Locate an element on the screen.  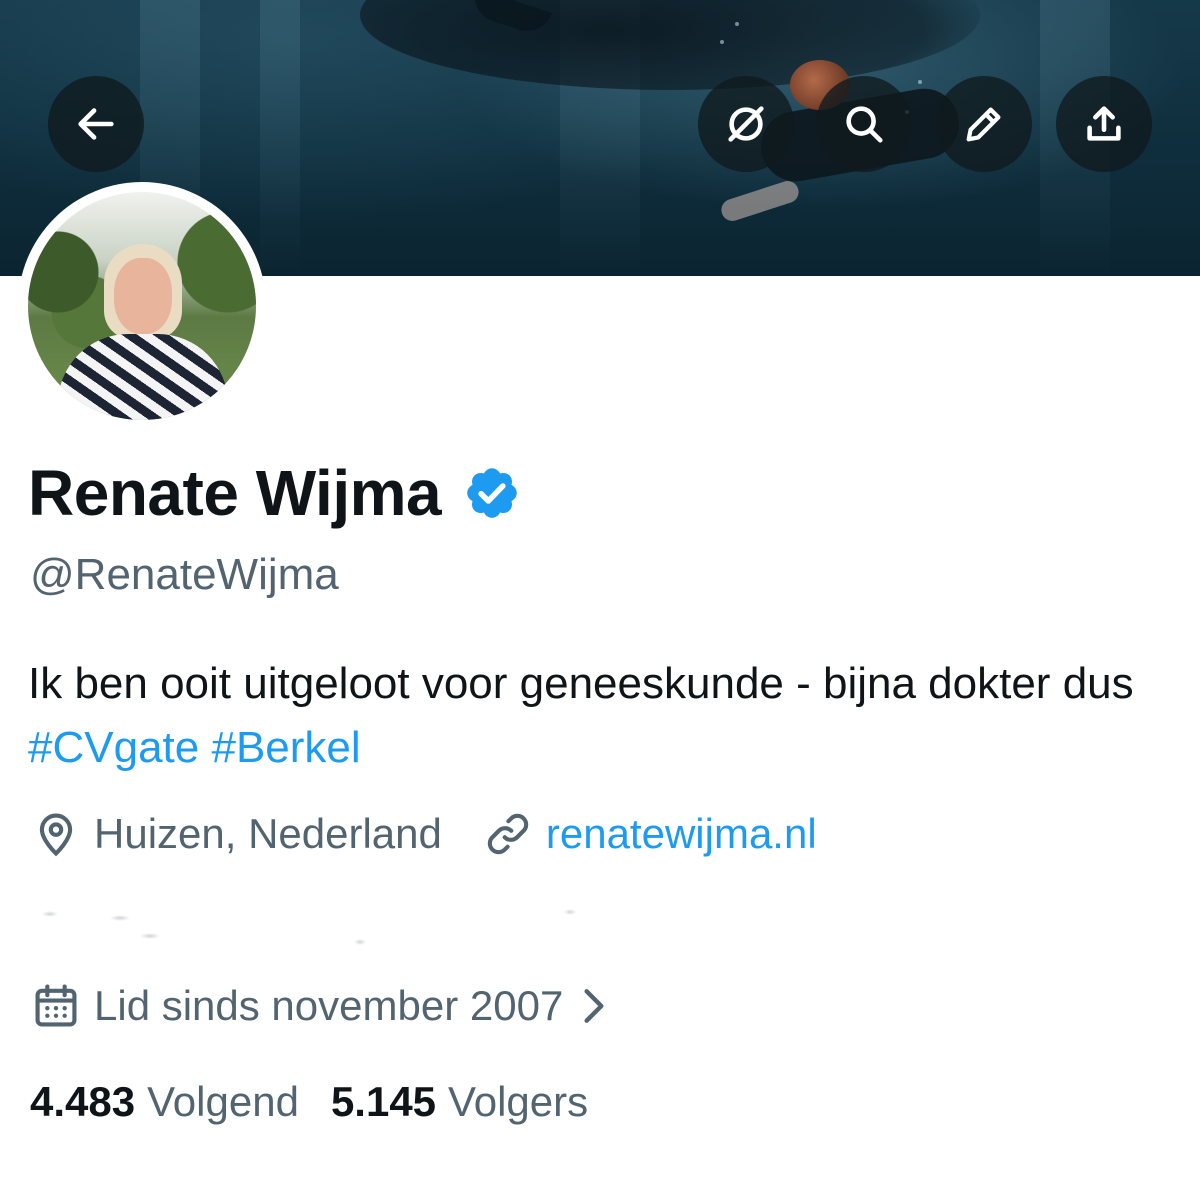
verified-badge-icon is located at coordinates (492, 493).